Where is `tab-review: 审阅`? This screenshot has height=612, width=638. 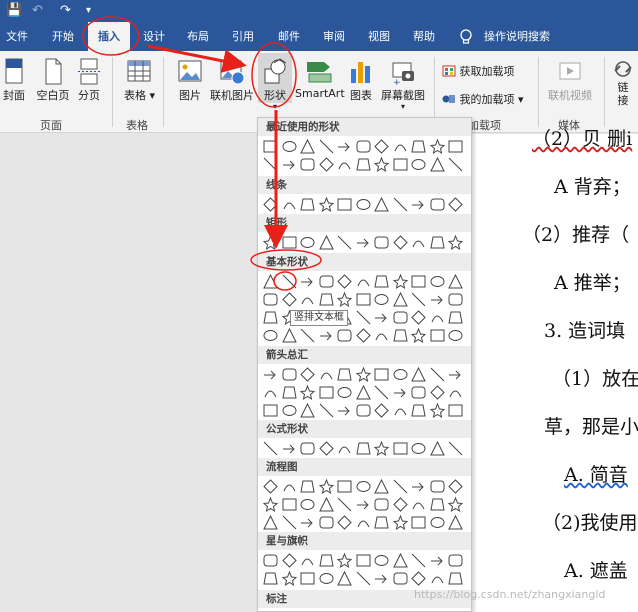 tab-review: 审阅 is located at coordinates (334, 36).